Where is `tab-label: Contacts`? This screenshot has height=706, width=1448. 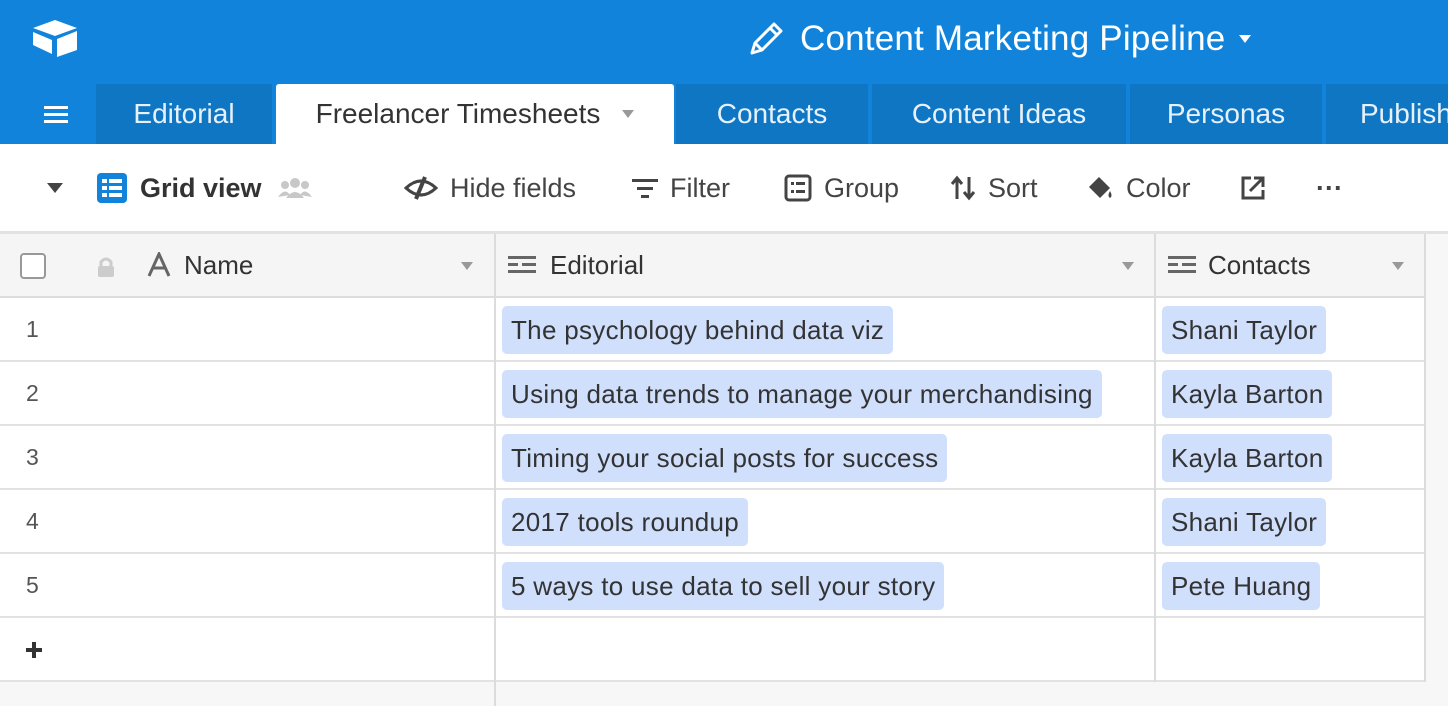
tab-label: Contacts is located at coordinates (772, 113).